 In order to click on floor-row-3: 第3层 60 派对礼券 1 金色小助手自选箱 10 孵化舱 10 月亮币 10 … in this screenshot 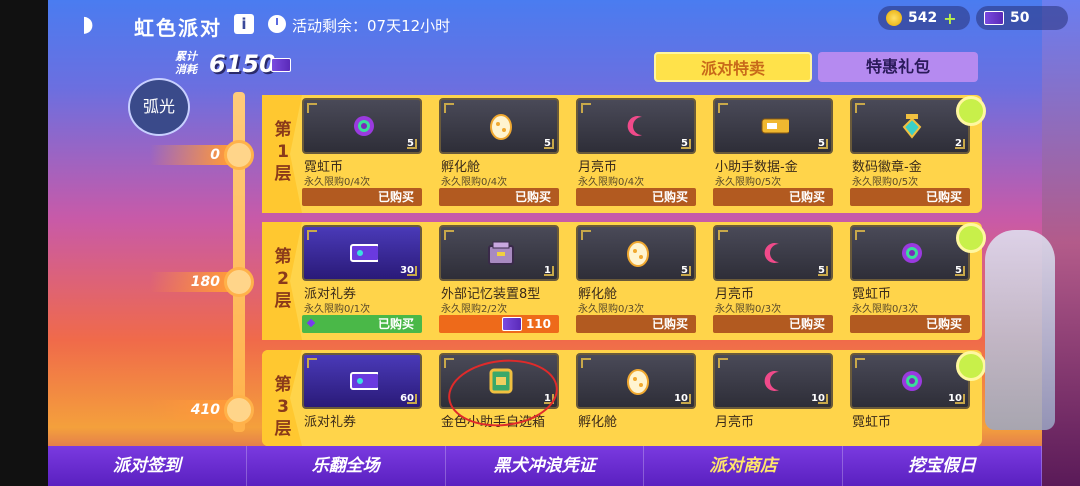, I will do `click(622, 398)`.